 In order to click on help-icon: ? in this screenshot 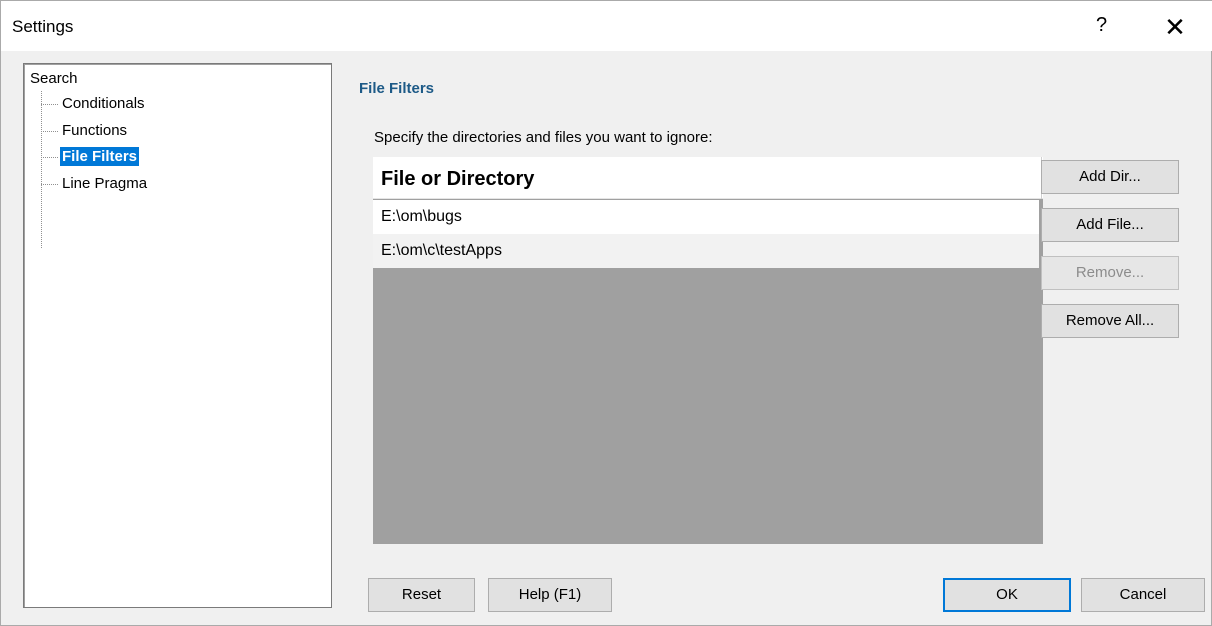, I will do `click(1101, 25)`.